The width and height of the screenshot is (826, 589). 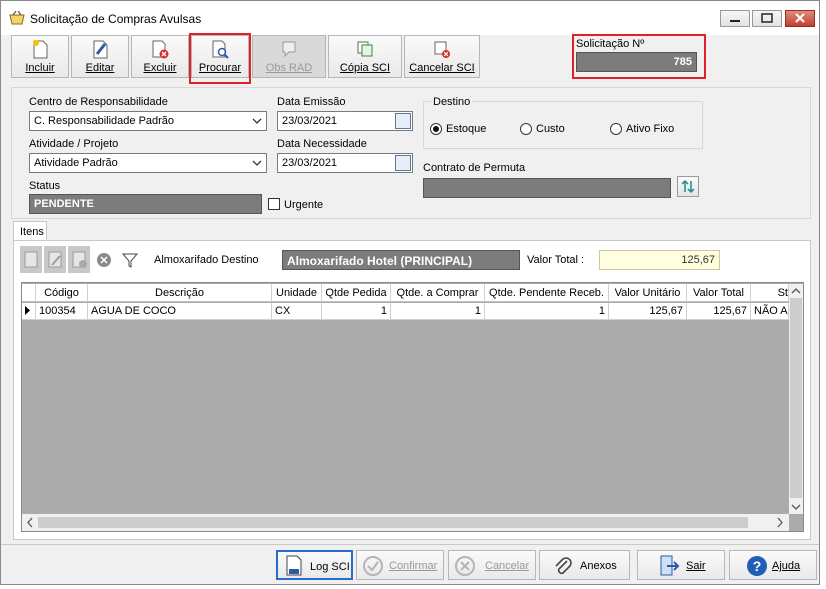 I want to click on new-document-icon, so click(x=40, y=49).